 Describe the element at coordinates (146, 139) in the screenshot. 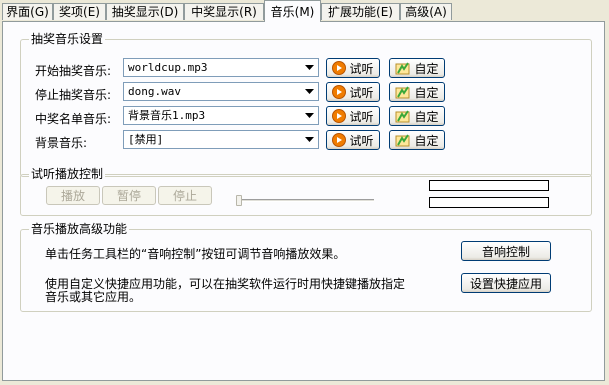

I see `background-music-value: [禁用]` at that location.